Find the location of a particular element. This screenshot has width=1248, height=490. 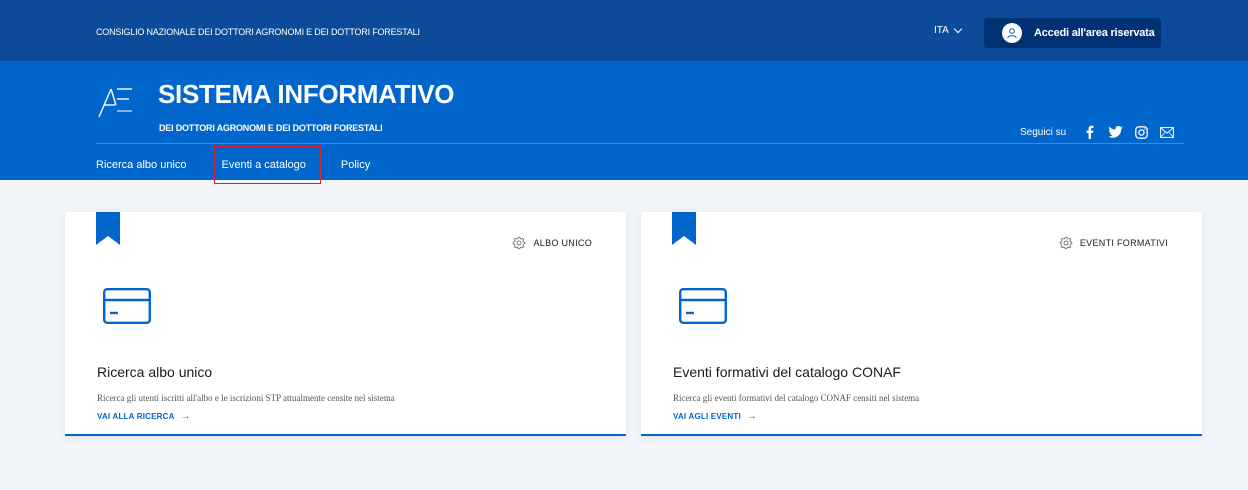

card-title: Eventi formativi del catalogo CONAF is located at coordinates (787, 372).